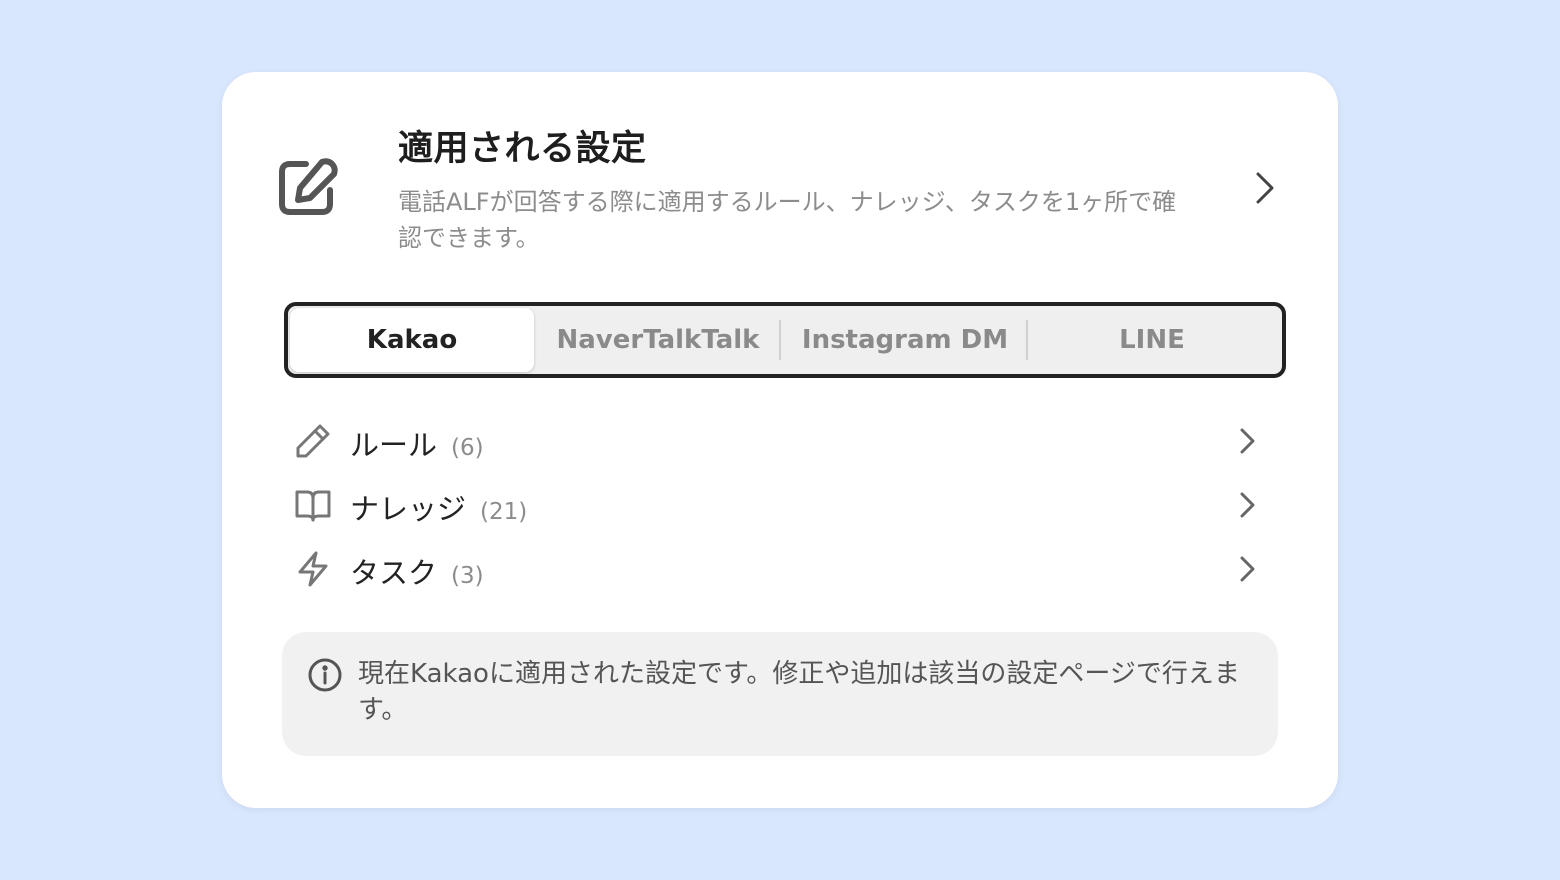 This screenshot has width=1560, height=880. What do you see at coordinates (787, 220) in the screenshot?
I see `page-description: 電話ALFが回答する際に適用するルール、ナレッジ、タスクを1ヶ所で確認できます。` at bounding box center [787, 220].